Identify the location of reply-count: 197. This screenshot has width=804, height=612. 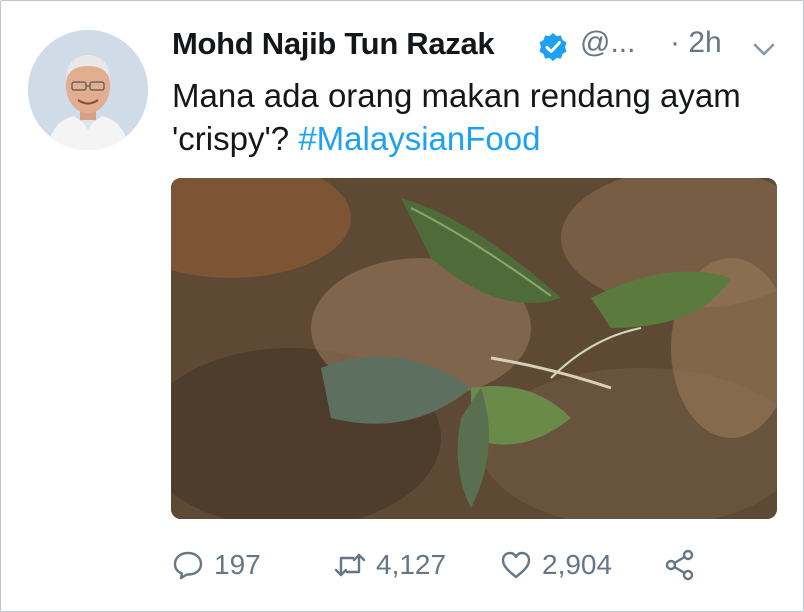
(237, 564).